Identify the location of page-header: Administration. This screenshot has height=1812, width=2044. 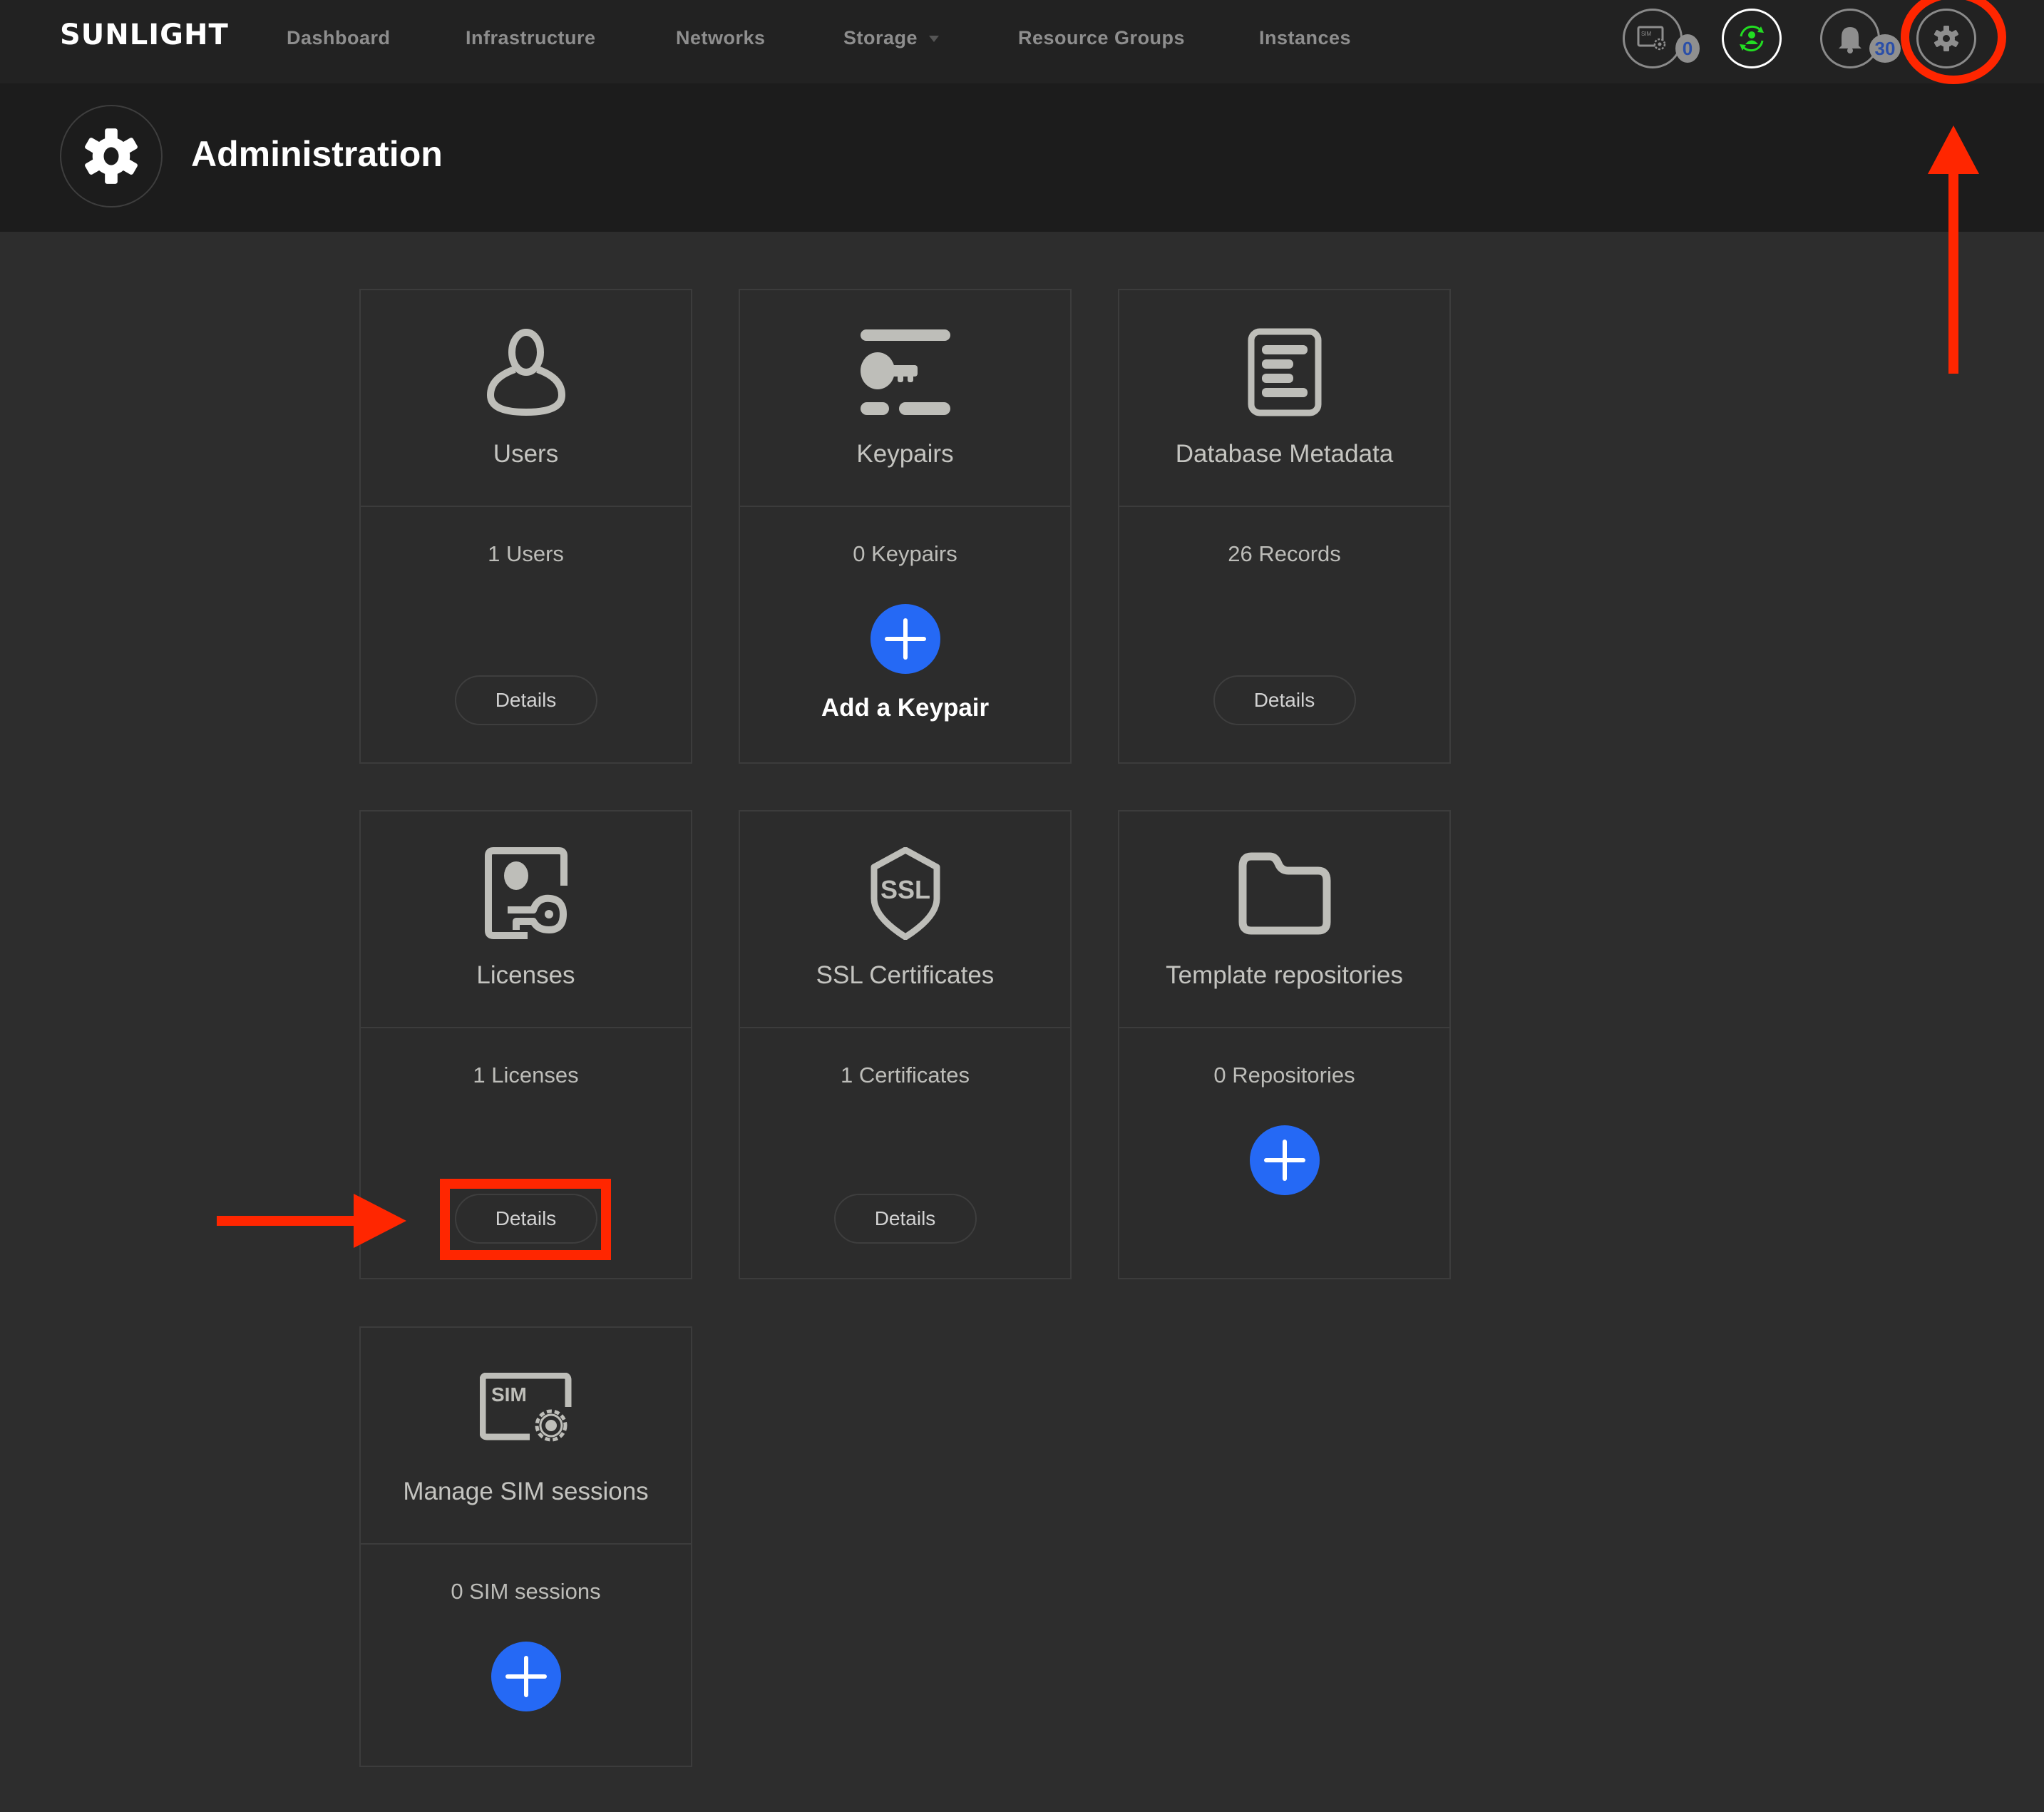
(1022, 157).